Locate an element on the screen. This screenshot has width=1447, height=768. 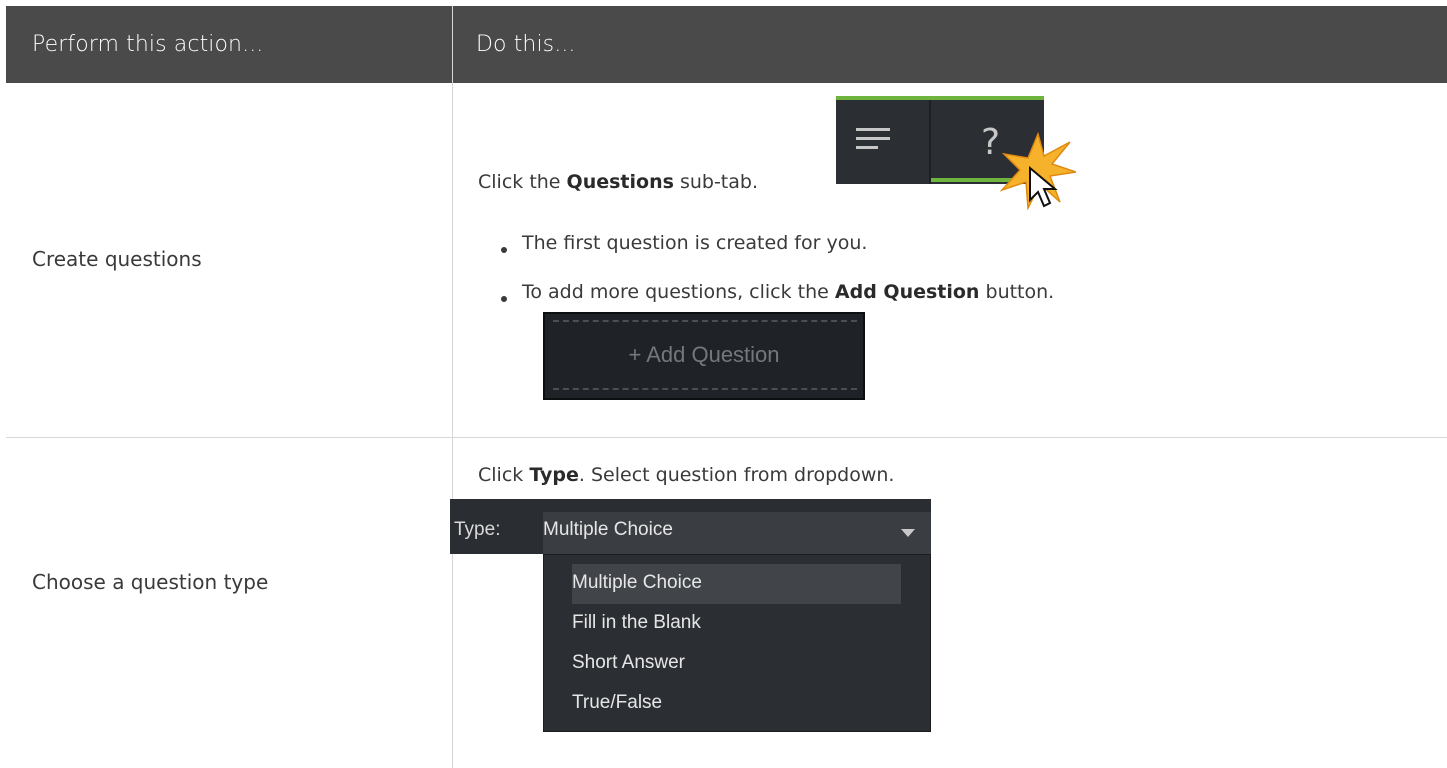
instruction-prefix: Click is located at coordinates (504, 475).